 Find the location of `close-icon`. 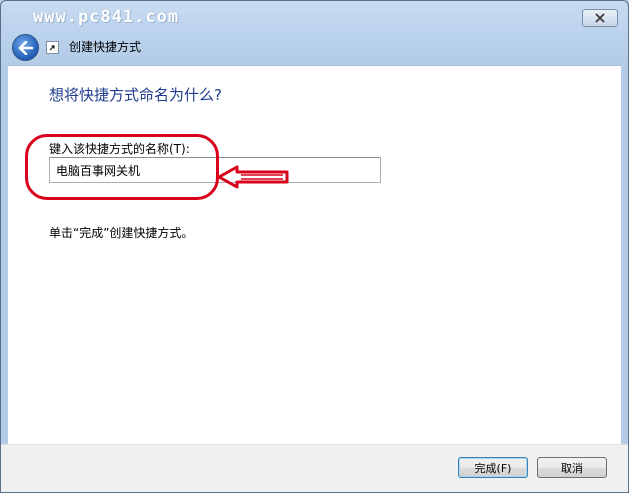

close-icon is located at coordinates (600, 18).